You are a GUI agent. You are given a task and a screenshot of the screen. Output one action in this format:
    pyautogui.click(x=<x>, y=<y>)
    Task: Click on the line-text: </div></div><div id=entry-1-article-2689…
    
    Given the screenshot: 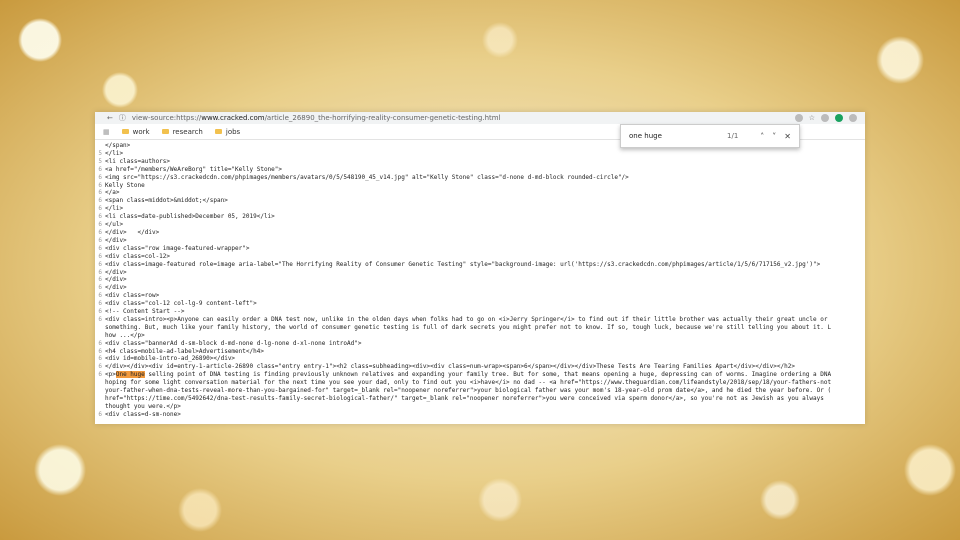 What is the action you would take?
    pyautogui.click(x=450, y=367)
    